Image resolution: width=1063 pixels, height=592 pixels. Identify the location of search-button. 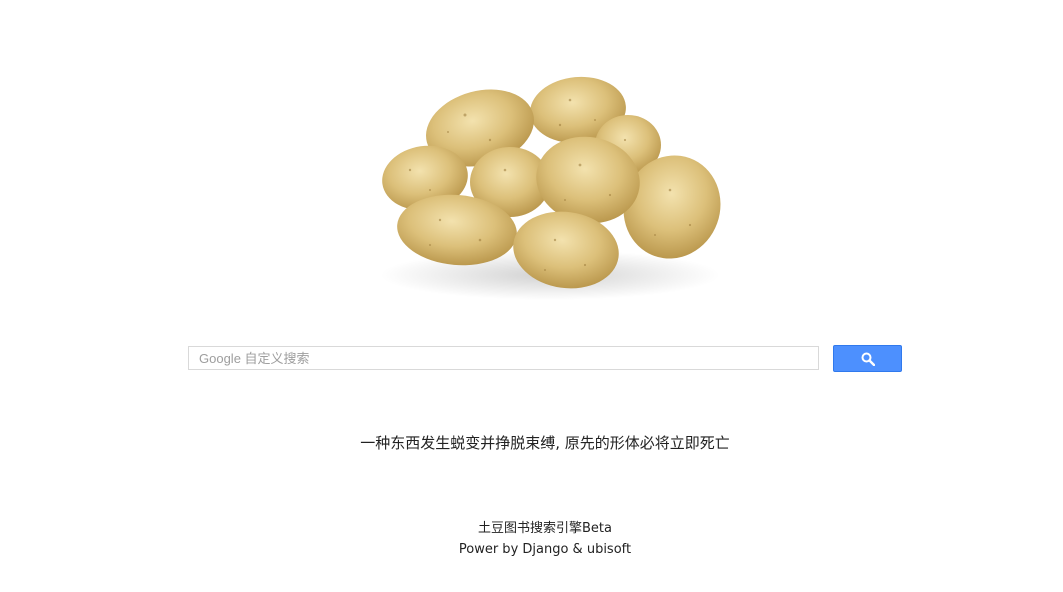
(867, 358).